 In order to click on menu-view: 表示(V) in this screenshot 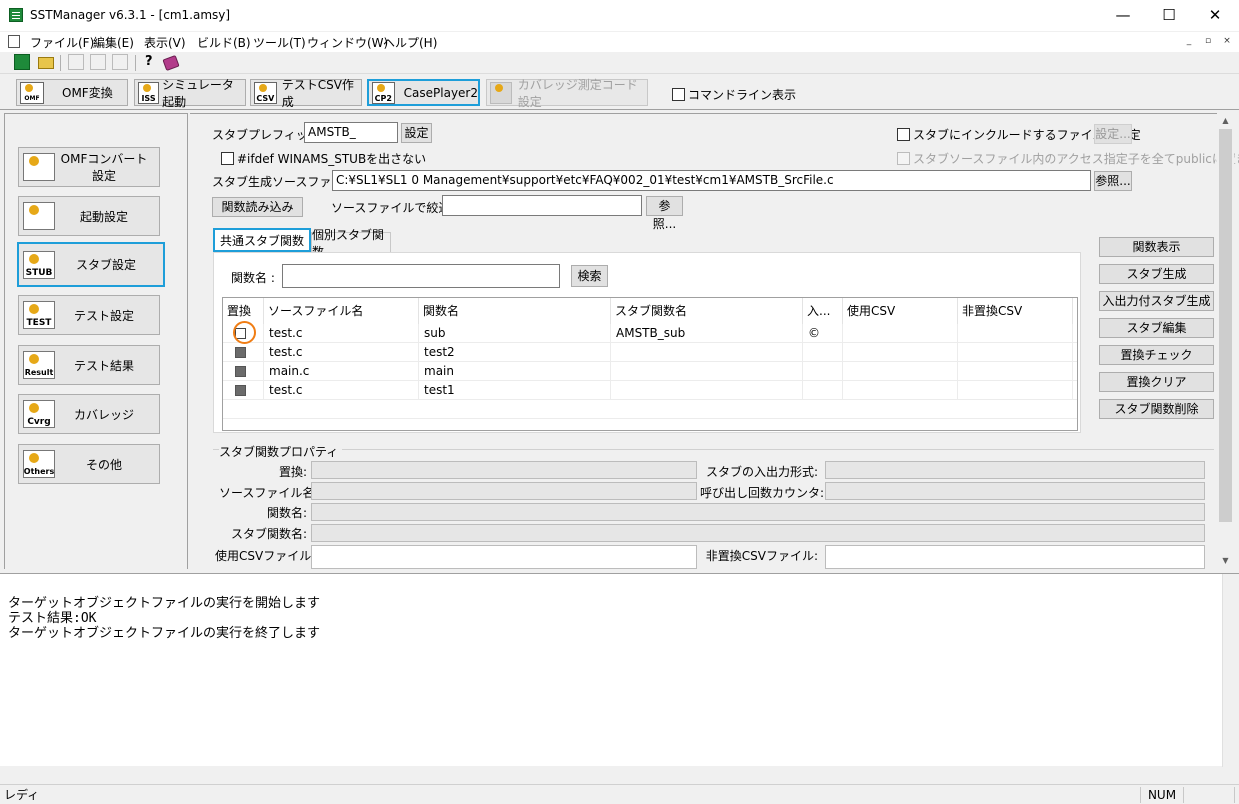, I will do `click(165, 42)`.